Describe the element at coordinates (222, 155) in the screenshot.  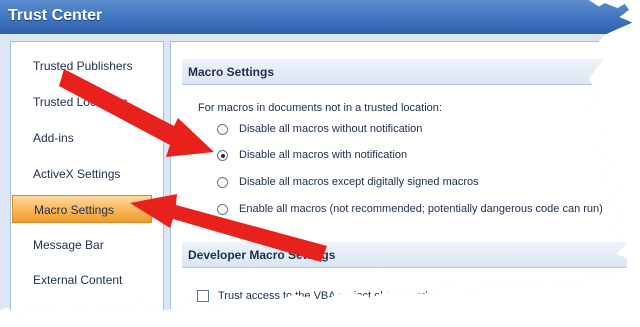
I see `radio-button-selected` at that location.